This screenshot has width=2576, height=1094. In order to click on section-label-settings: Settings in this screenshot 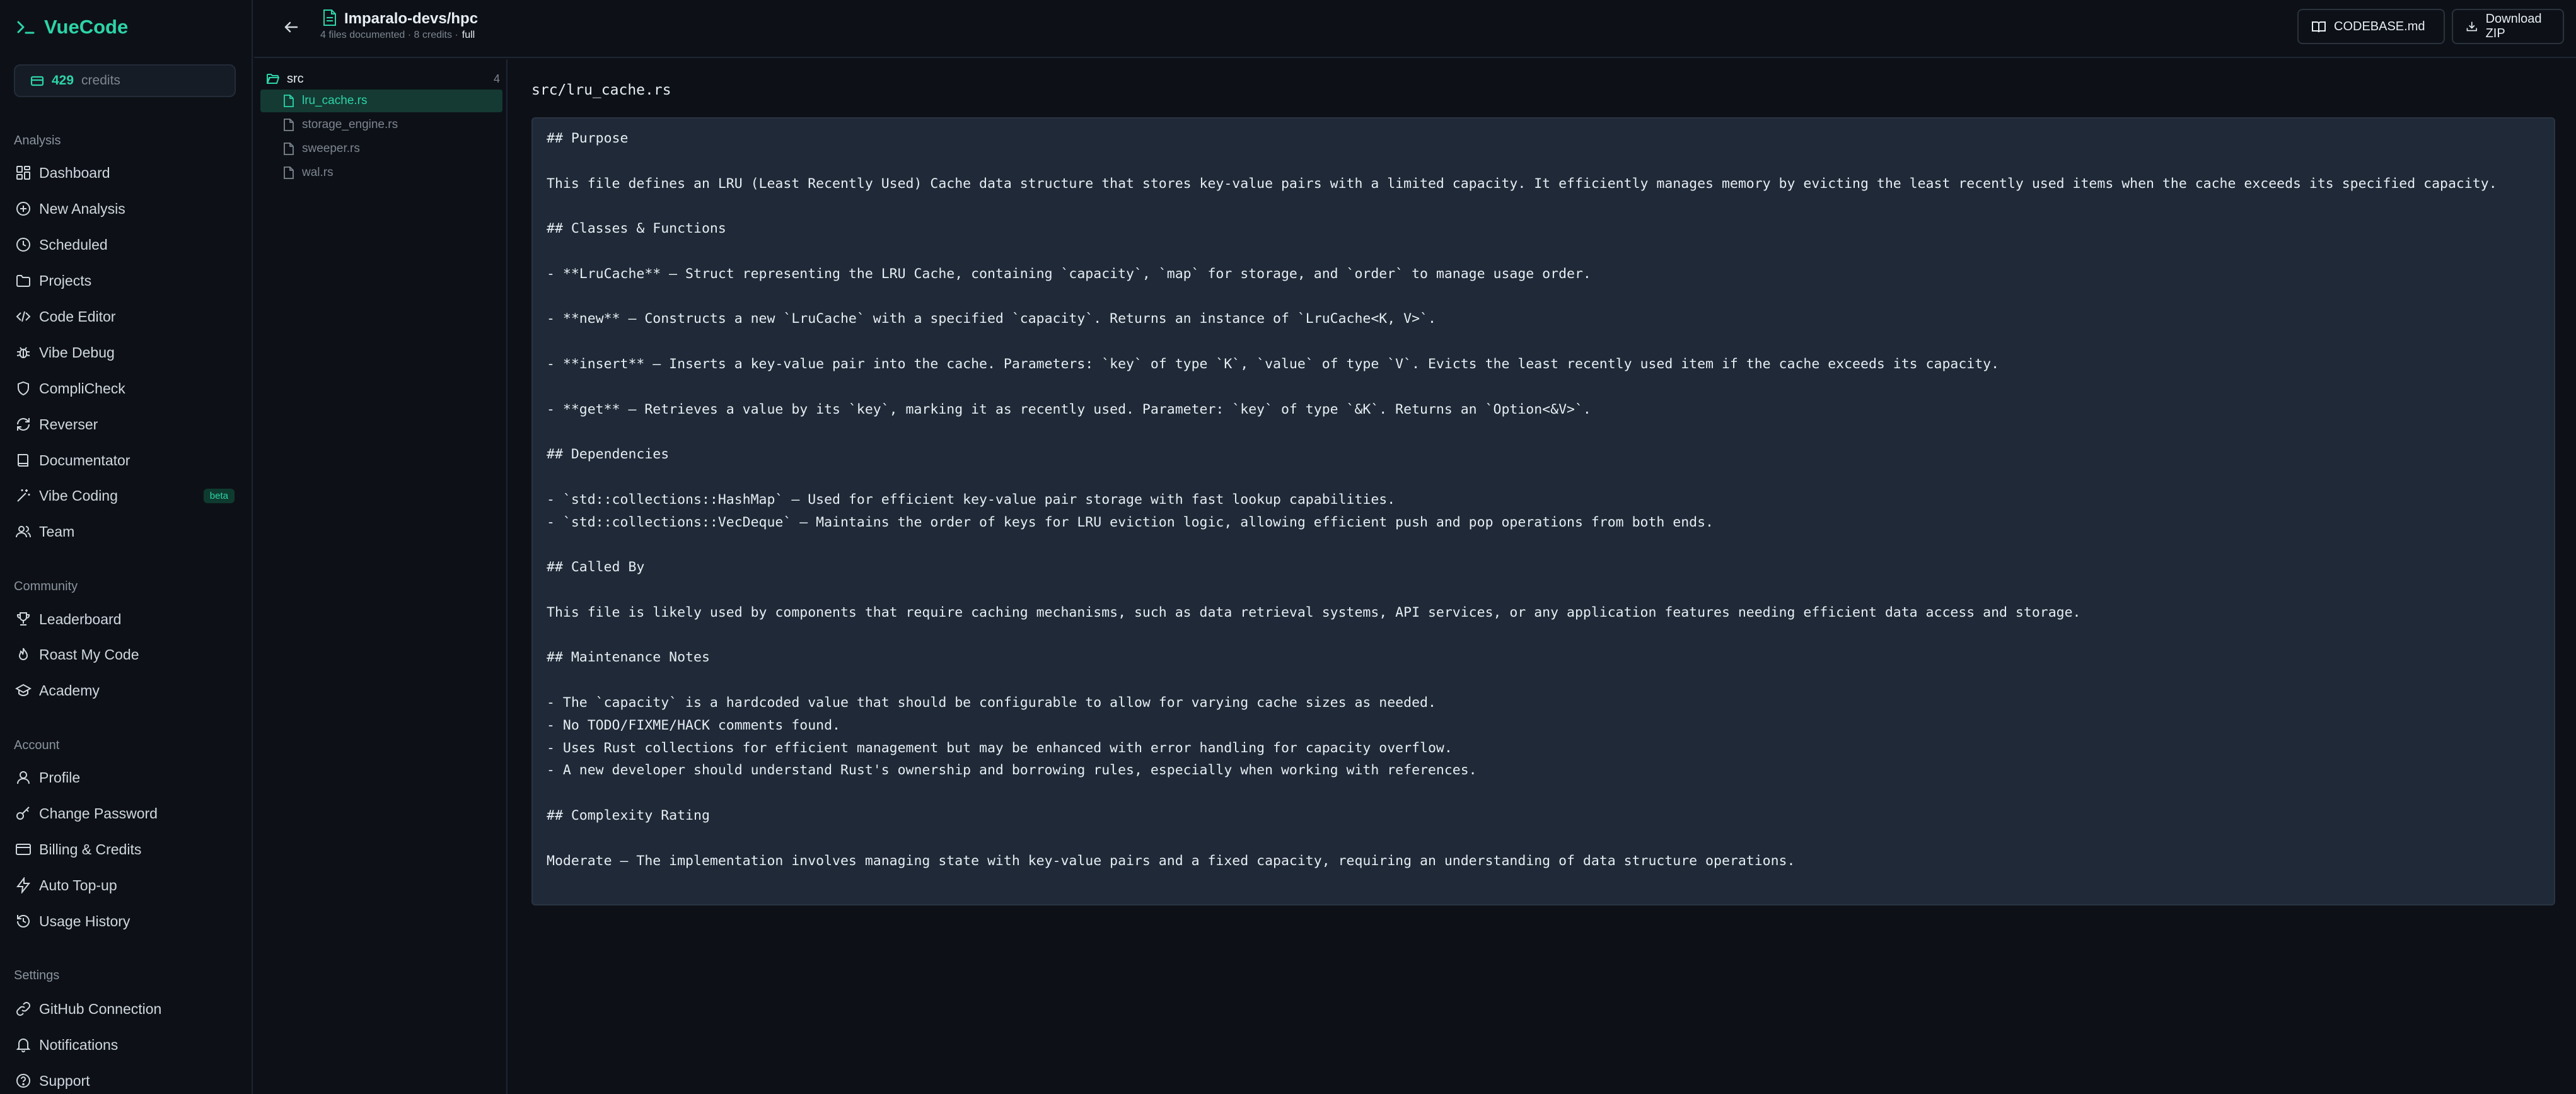, I will do `click(37, 975)`.